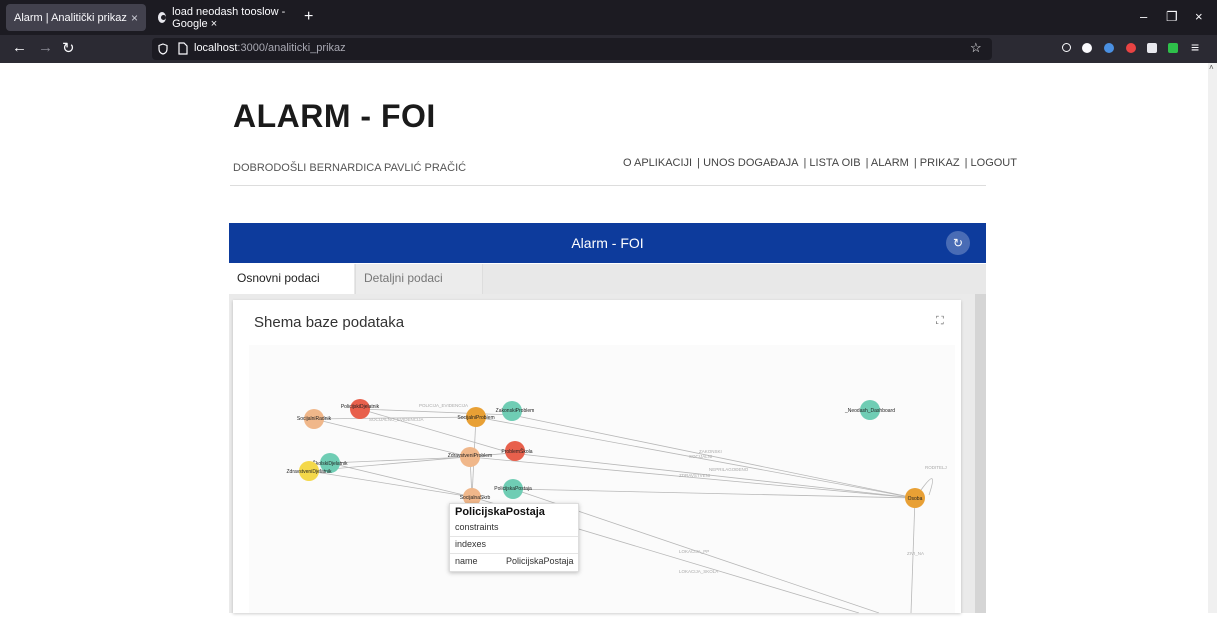 The image size is (1217, 618). What do you see at coordinates (183, 48) in the screenshot?
I see `page-icon` at bounding box center [183, 48].